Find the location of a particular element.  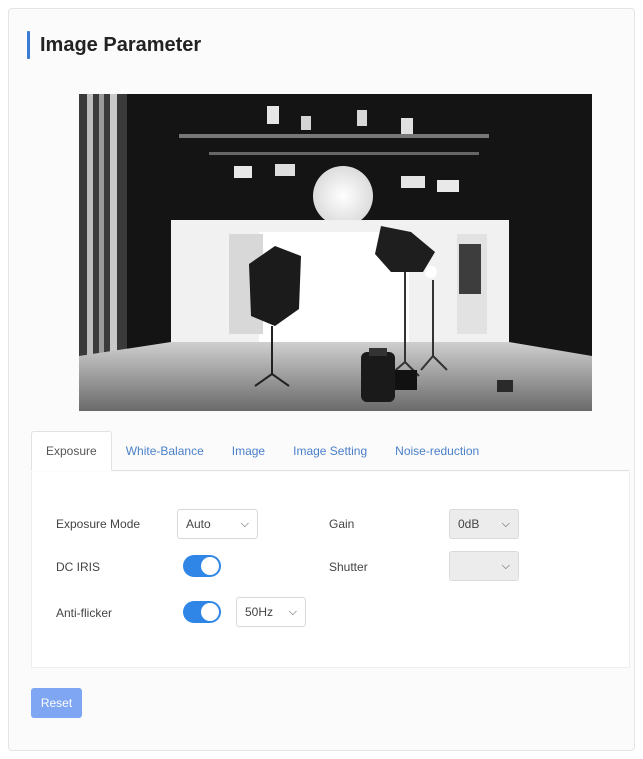

dc-iris-toggle is located at coordinates (202, 566).